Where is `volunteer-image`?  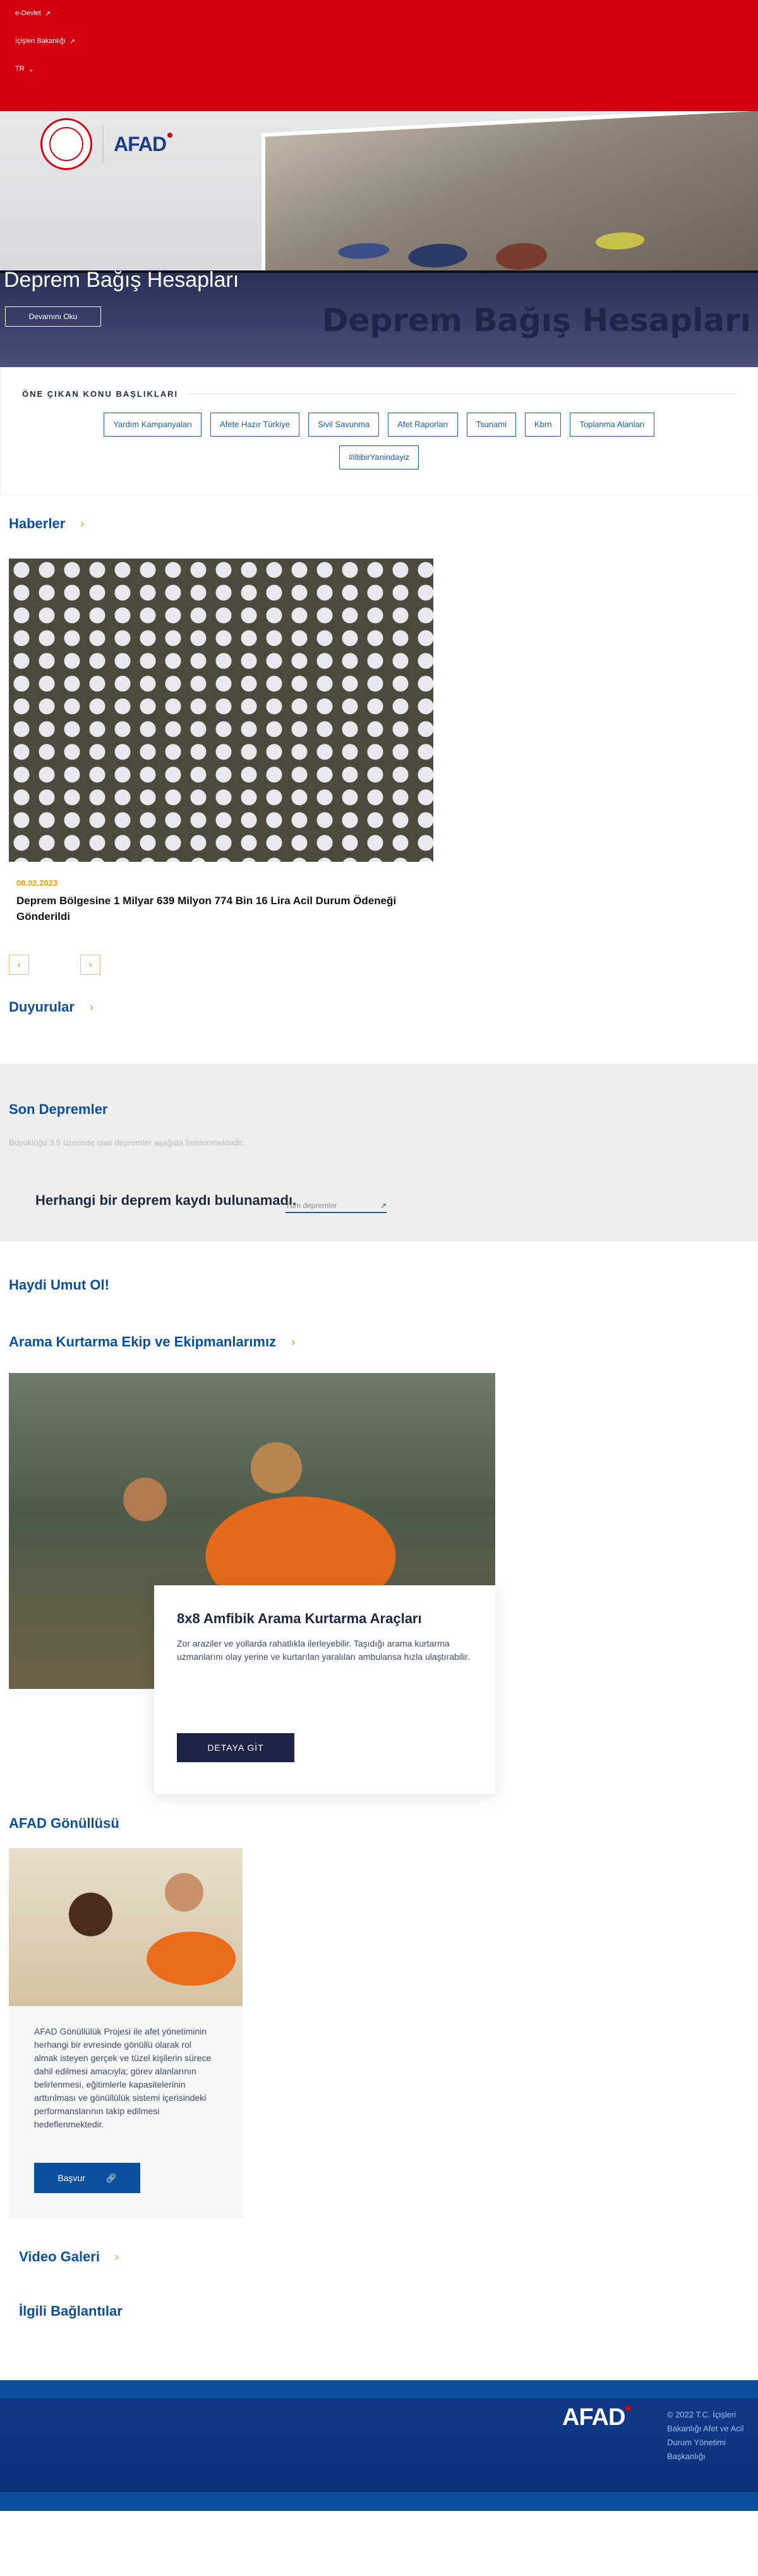 volunteer-image is located at coordinates (126, 1927).